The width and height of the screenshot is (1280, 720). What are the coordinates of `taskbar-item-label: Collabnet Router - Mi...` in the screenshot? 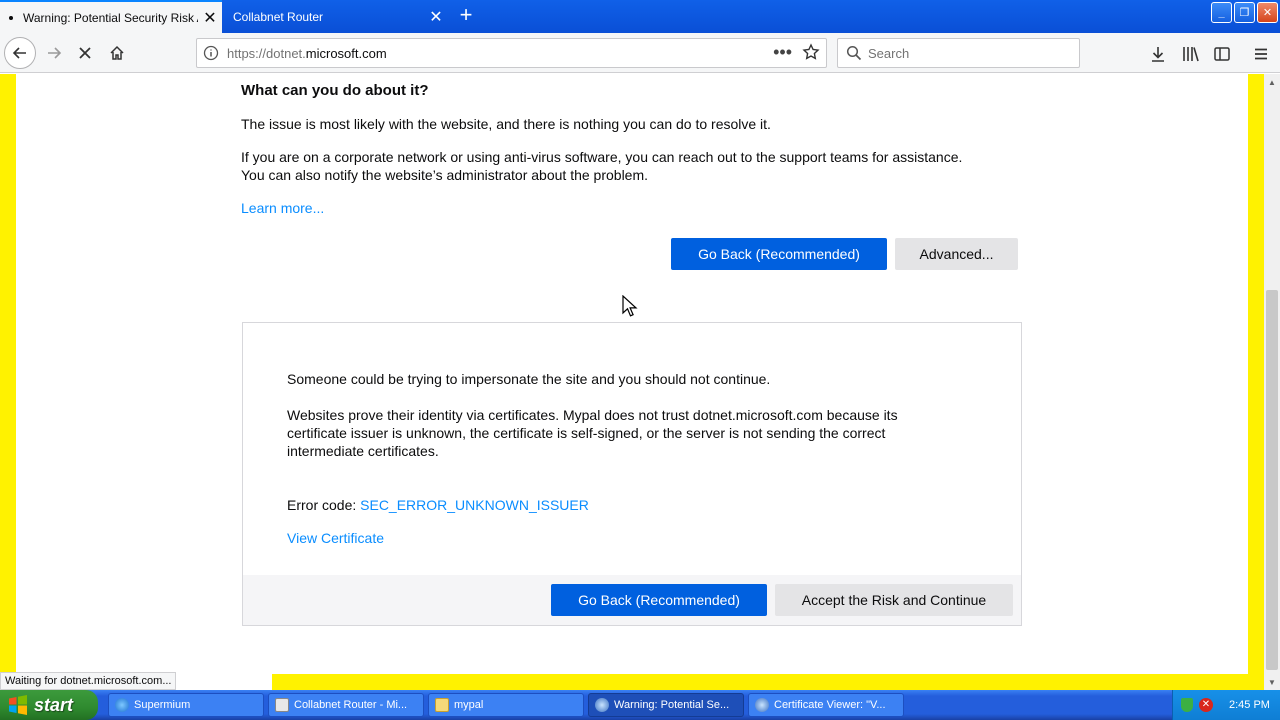 It's located at (351, 705).